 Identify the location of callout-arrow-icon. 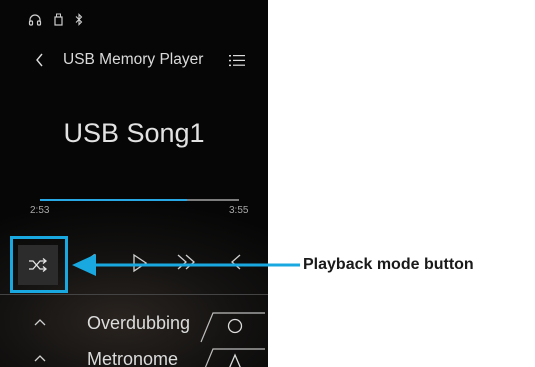
(186, 265).